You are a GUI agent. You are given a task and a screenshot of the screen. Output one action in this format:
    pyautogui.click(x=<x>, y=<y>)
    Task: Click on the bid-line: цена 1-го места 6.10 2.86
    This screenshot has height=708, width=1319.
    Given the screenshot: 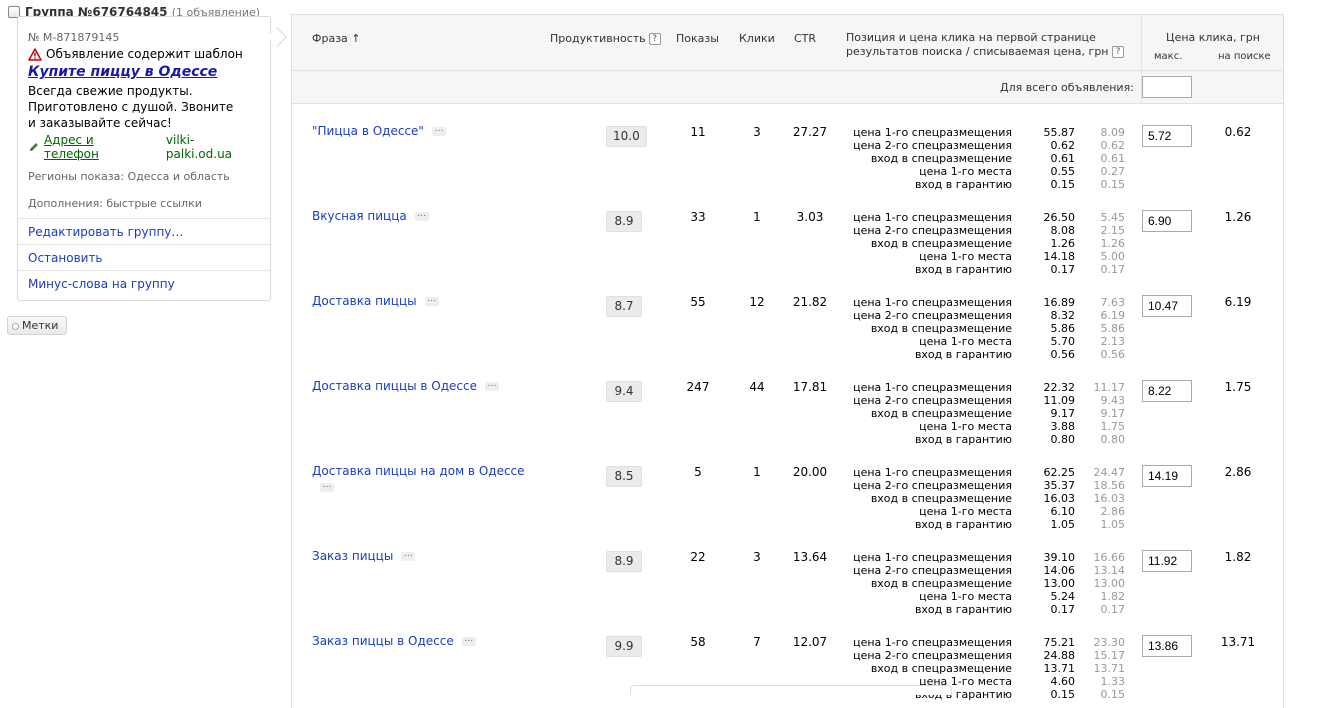 What is the action you would take?
    pyautogui.click(x=991, y=511)
    